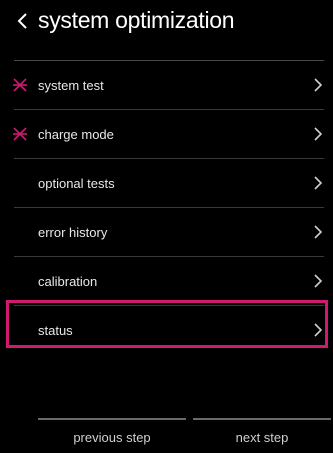 This screenshot has height=453, width=333. I want to click on next-step-label: next step, so click(262, 437).